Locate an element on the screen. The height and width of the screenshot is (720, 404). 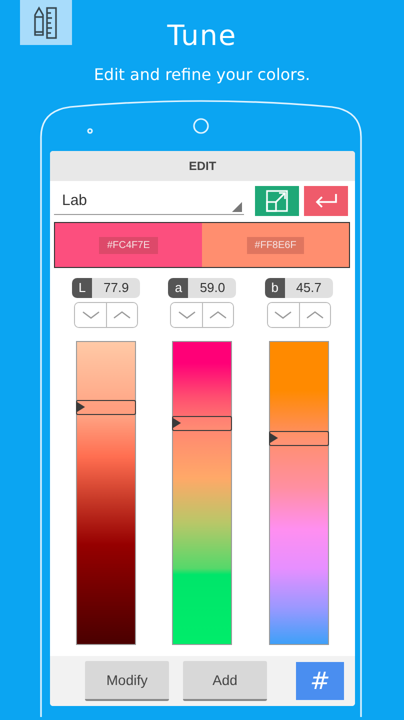
dropdown-arrow-icon is located at coordinates (237, 207).